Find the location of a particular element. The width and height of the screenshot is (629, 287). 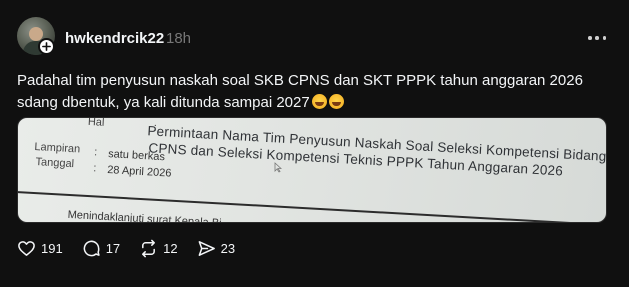

send-icon is located at coordinates (206, 248).